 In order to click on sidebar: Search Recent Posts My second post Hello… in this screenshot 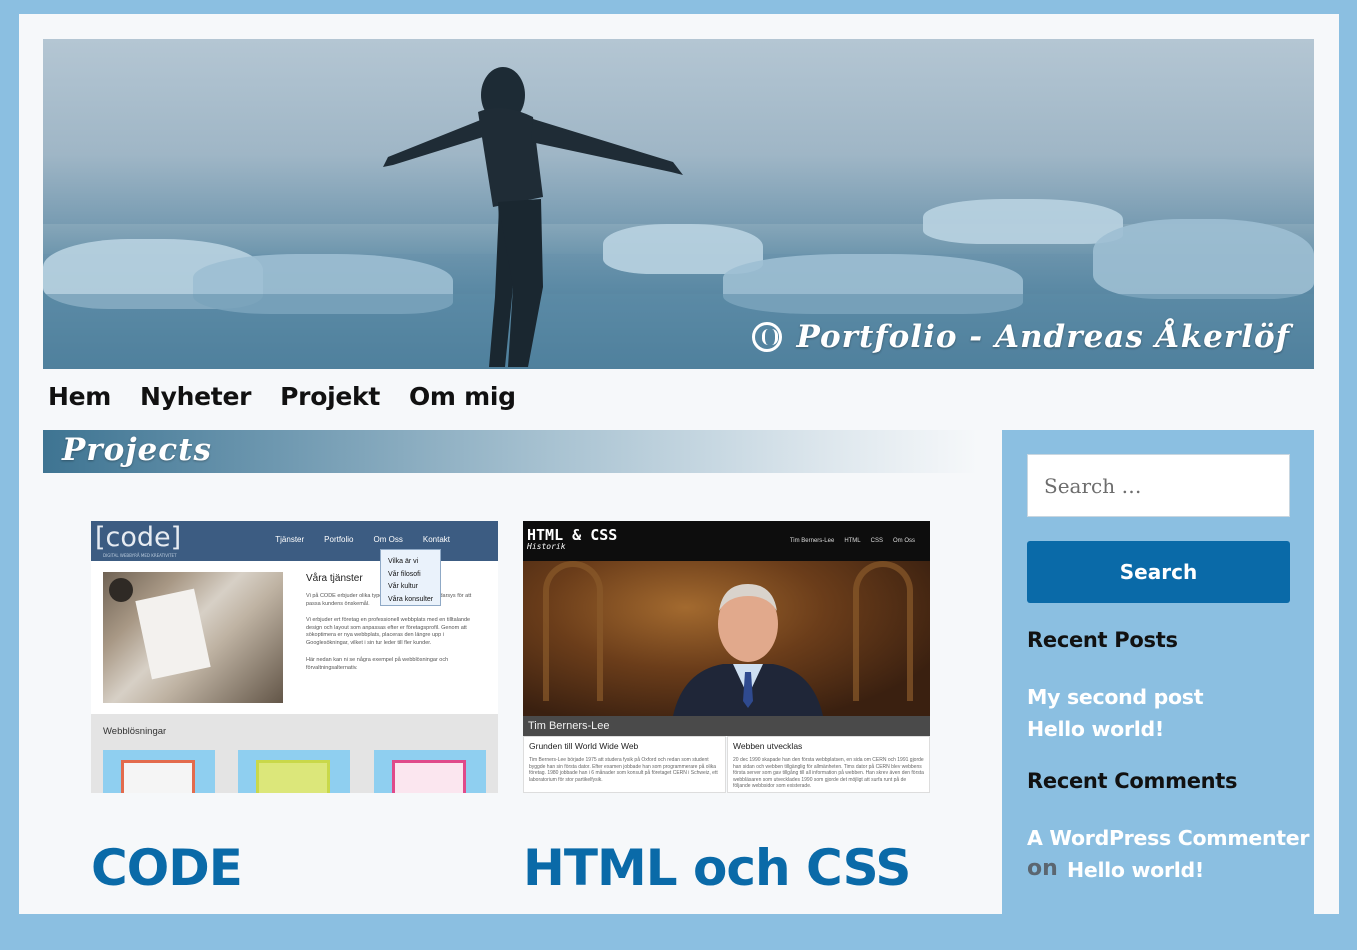, I will do `click(1158, 690)`.